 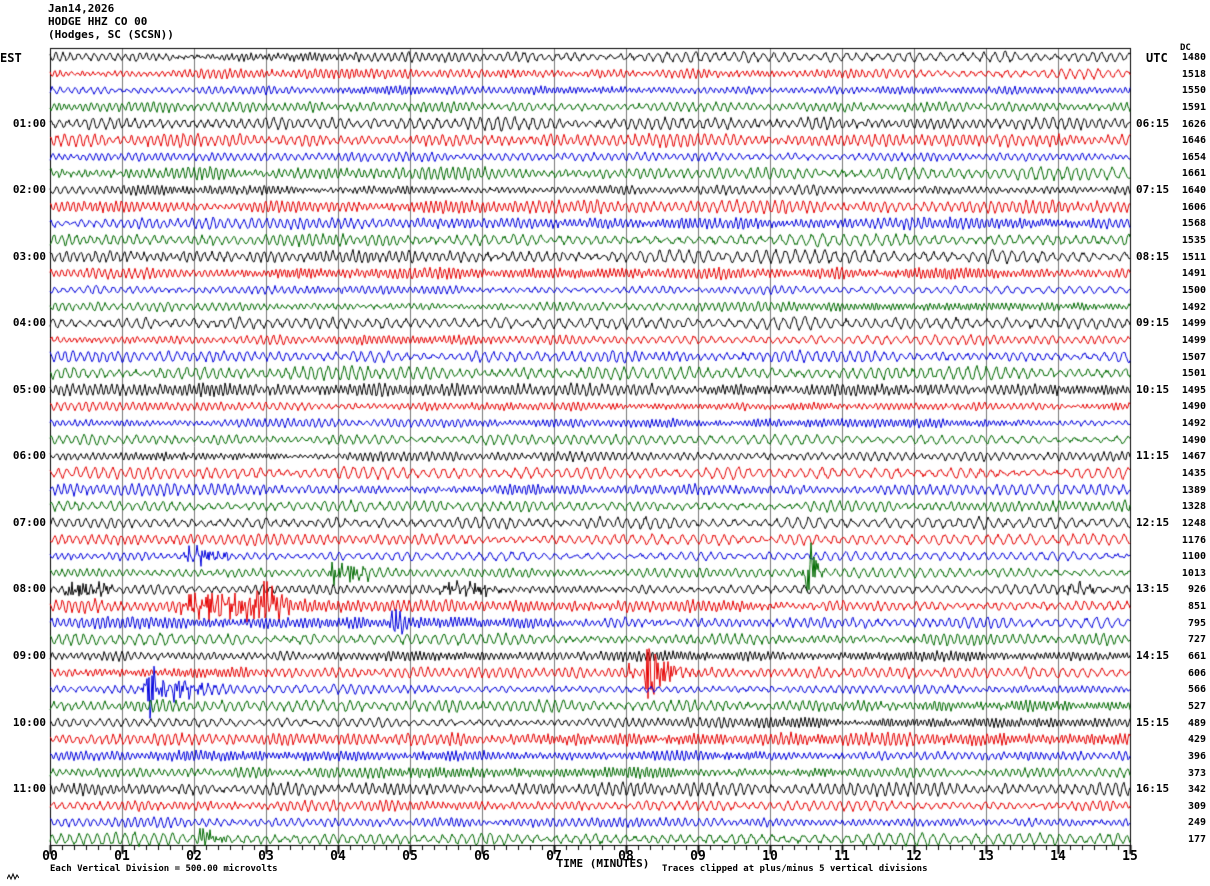 I want to click on dc-offset-value: 1606, so click(x=1193, y=207).